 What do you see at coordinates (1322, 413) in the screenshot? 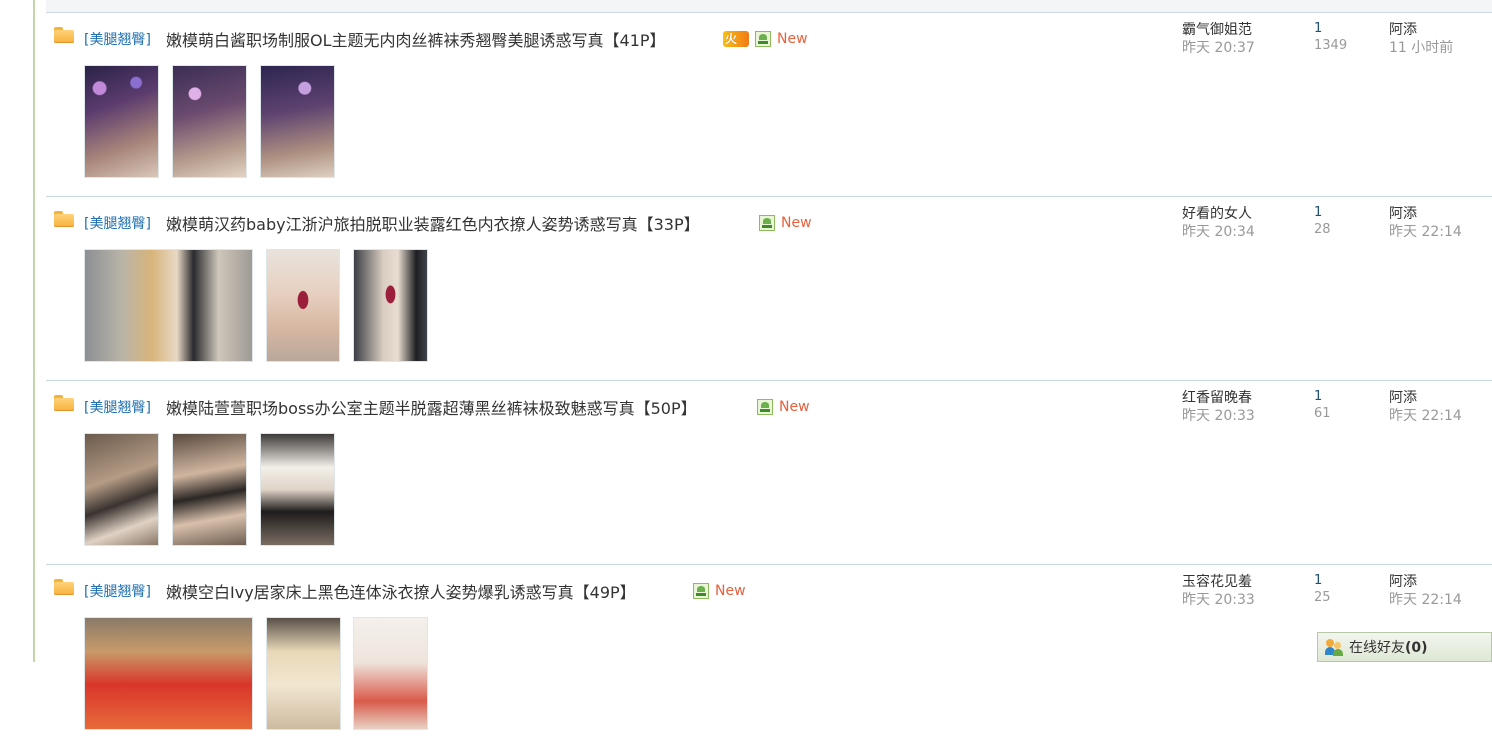
I see `view-count: 61` at bounding box center [1322, 413].